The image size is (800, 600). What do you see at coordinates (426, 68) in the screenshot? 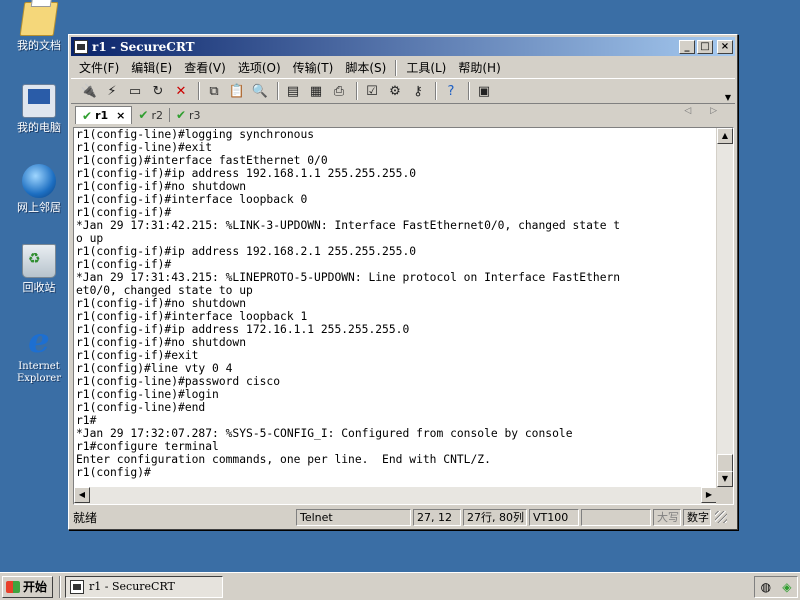
I see `menu-tools: 工具(L)` at bounding box center [426, 68].